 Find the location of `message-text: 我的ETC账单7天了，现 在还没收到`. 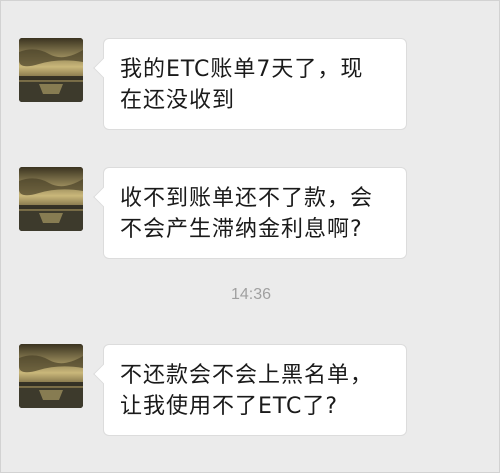

message-text: 我的ETC账单7天了，现 在还没收到 is located at coordinates (242, 85).